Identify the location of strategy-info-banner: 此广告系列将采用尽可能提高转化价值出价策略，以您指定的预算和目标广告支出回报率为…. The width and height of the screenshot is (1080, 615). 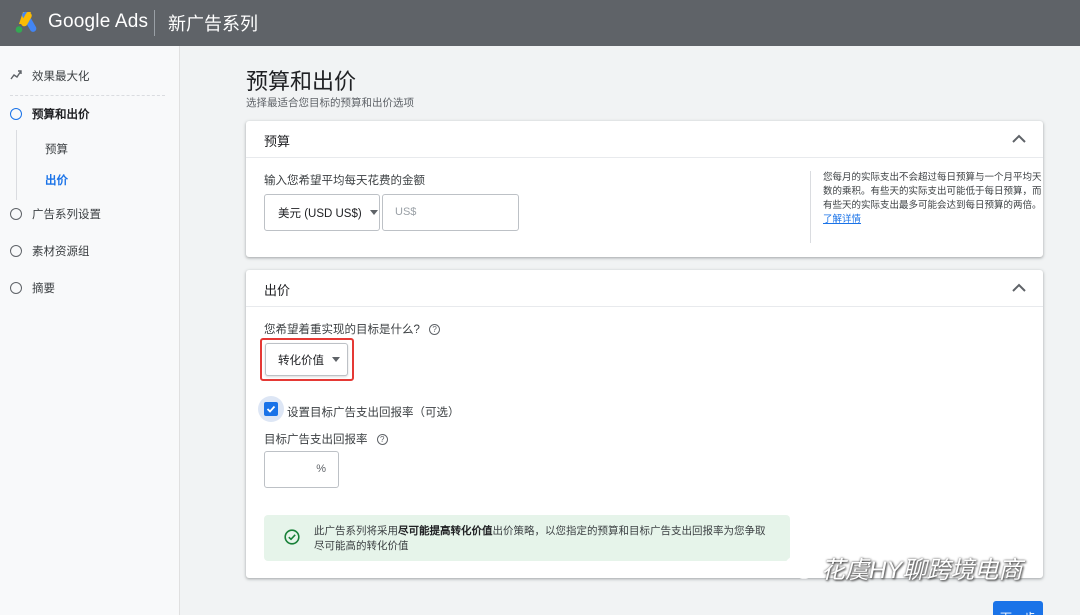
(527, 538).